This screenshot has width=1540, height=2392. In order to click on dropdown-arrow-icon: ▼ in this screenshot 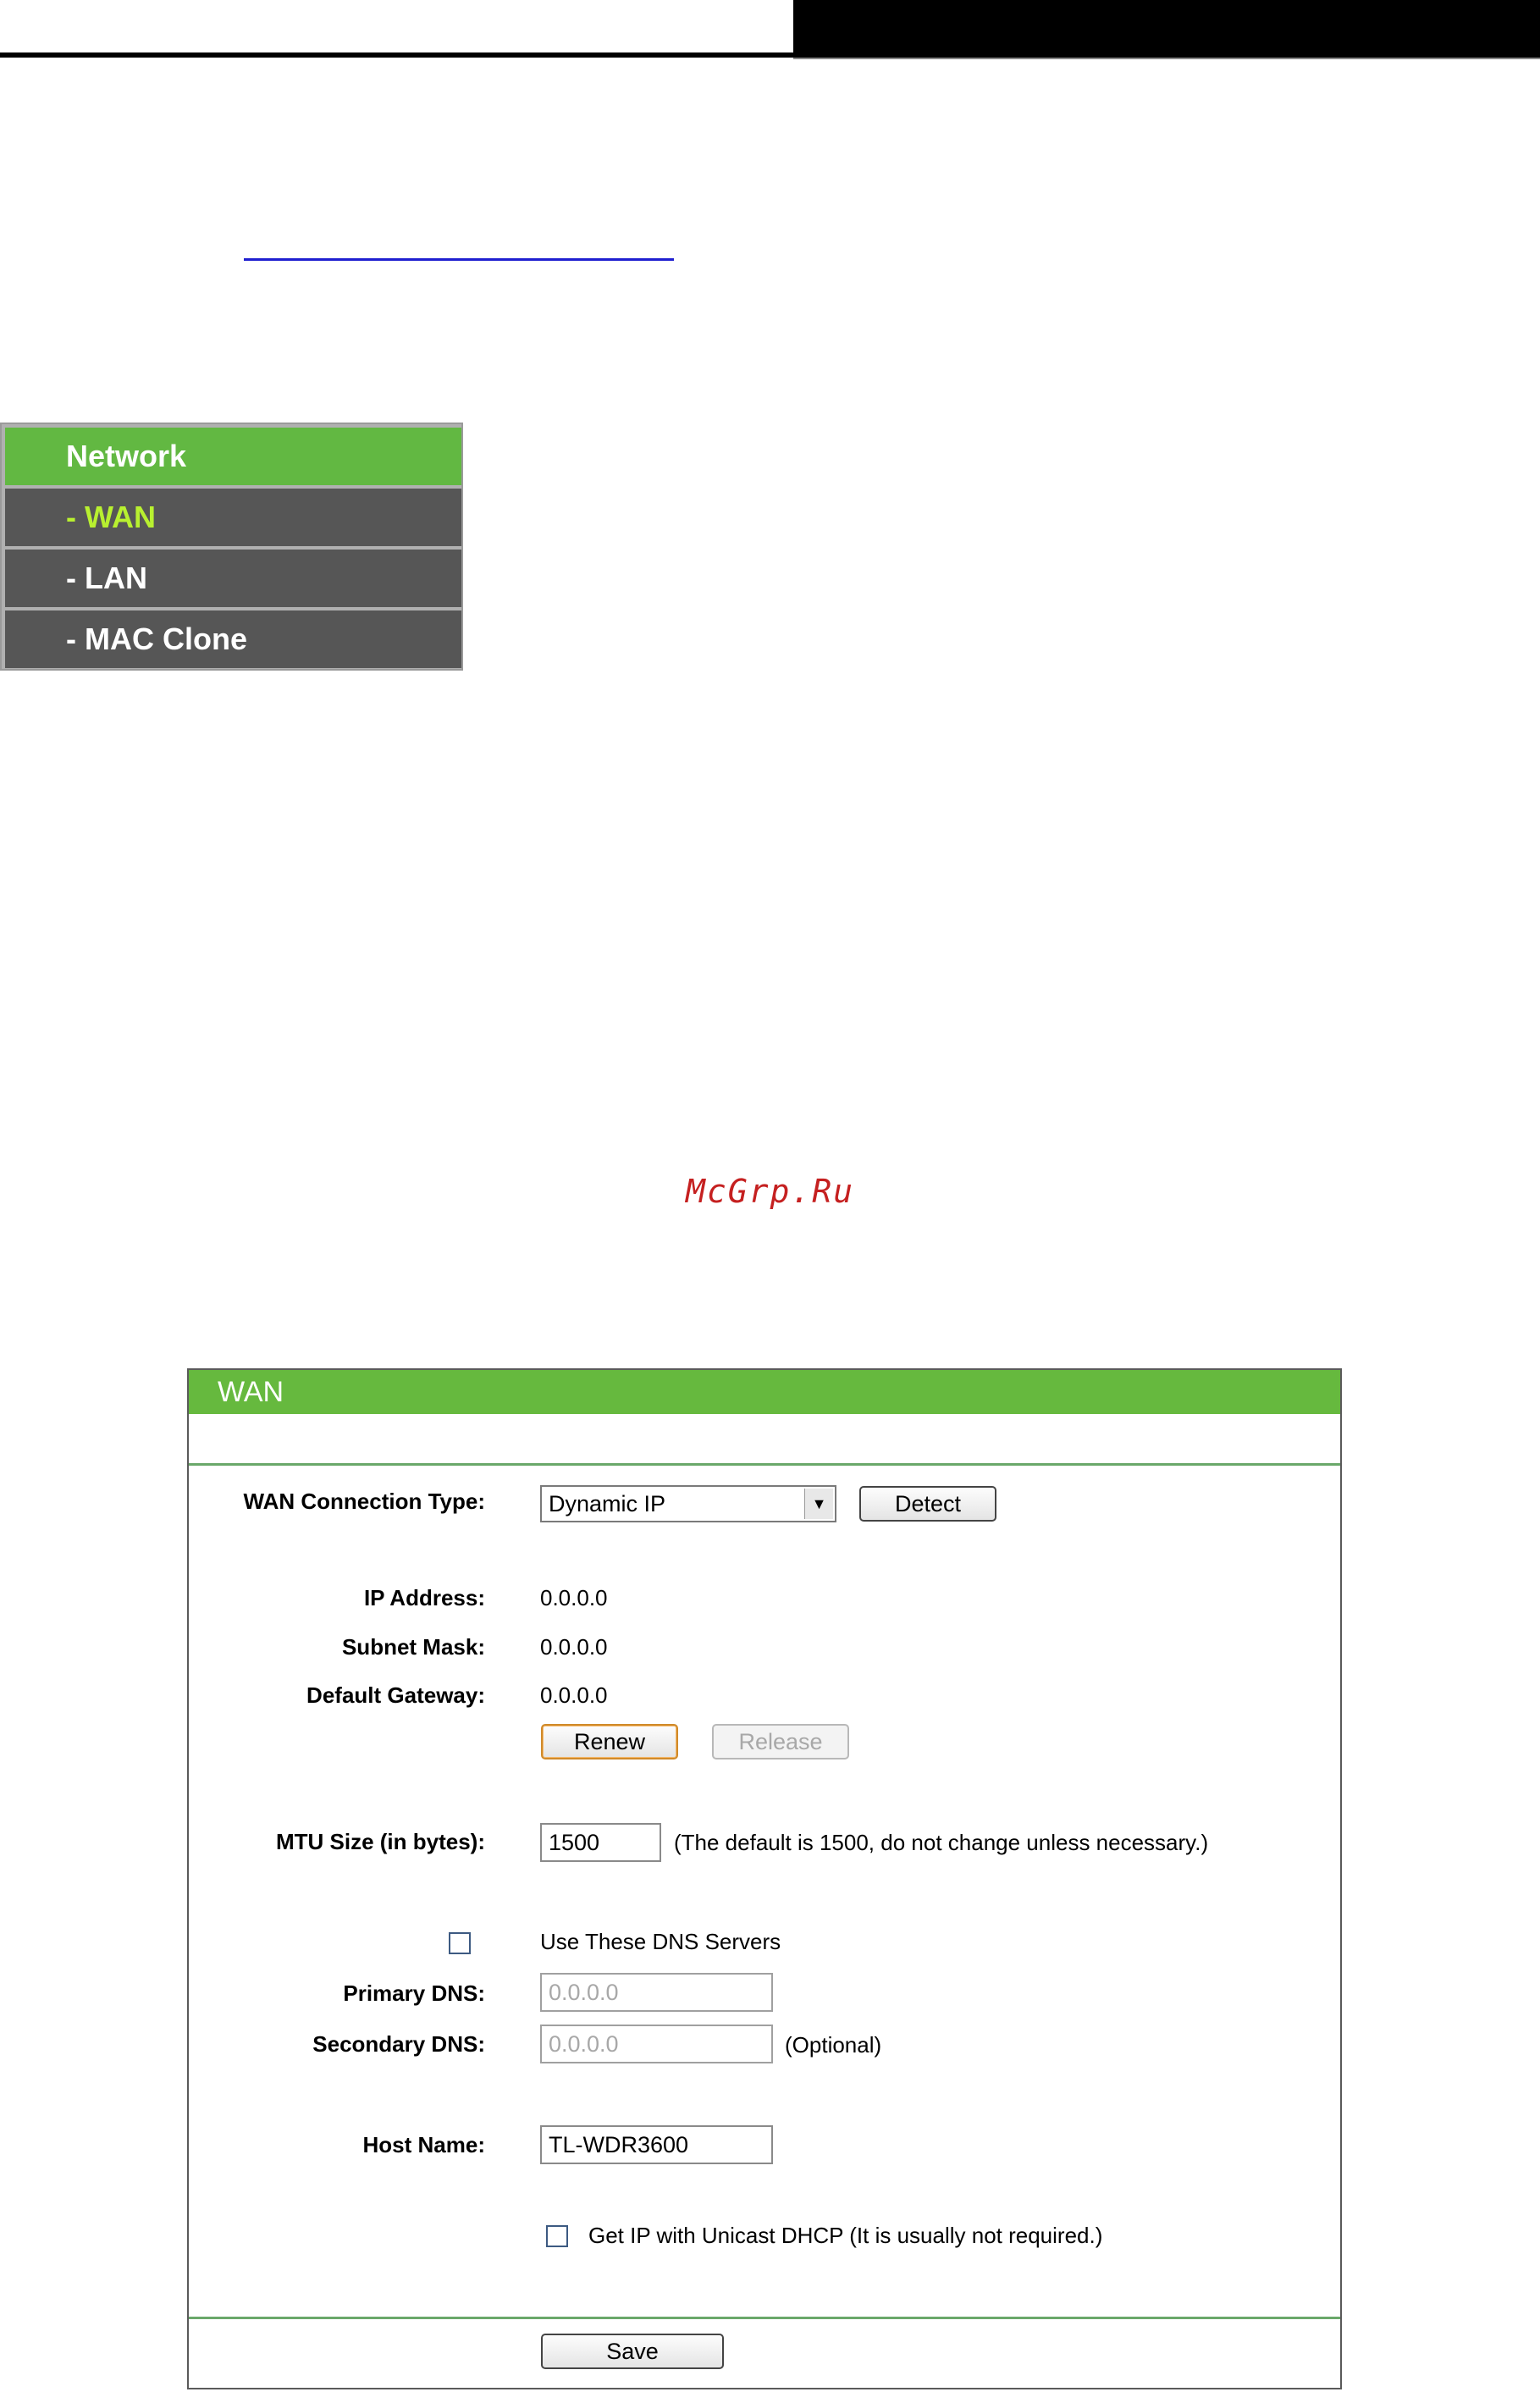, I will do `click(818, 1504)`.